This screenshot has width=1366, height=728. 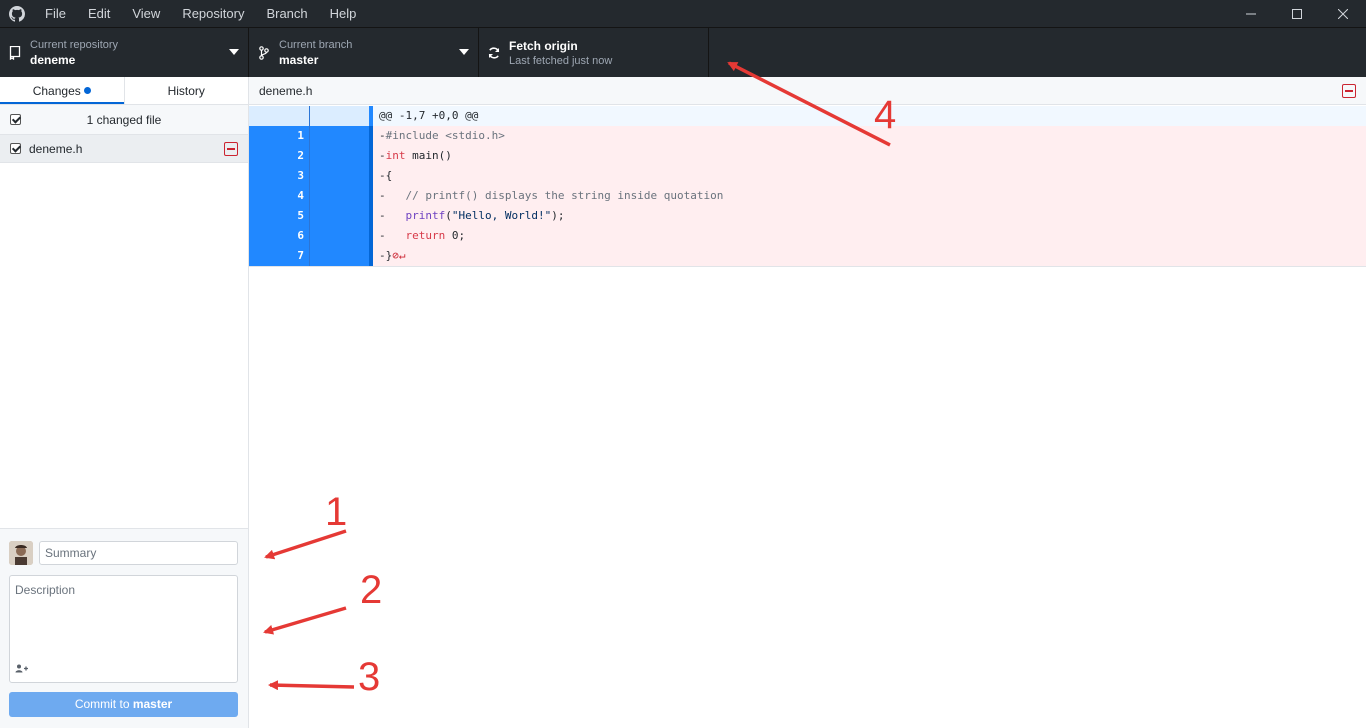 I want to click on repo-name: deneme, so click(x=53, y=59).